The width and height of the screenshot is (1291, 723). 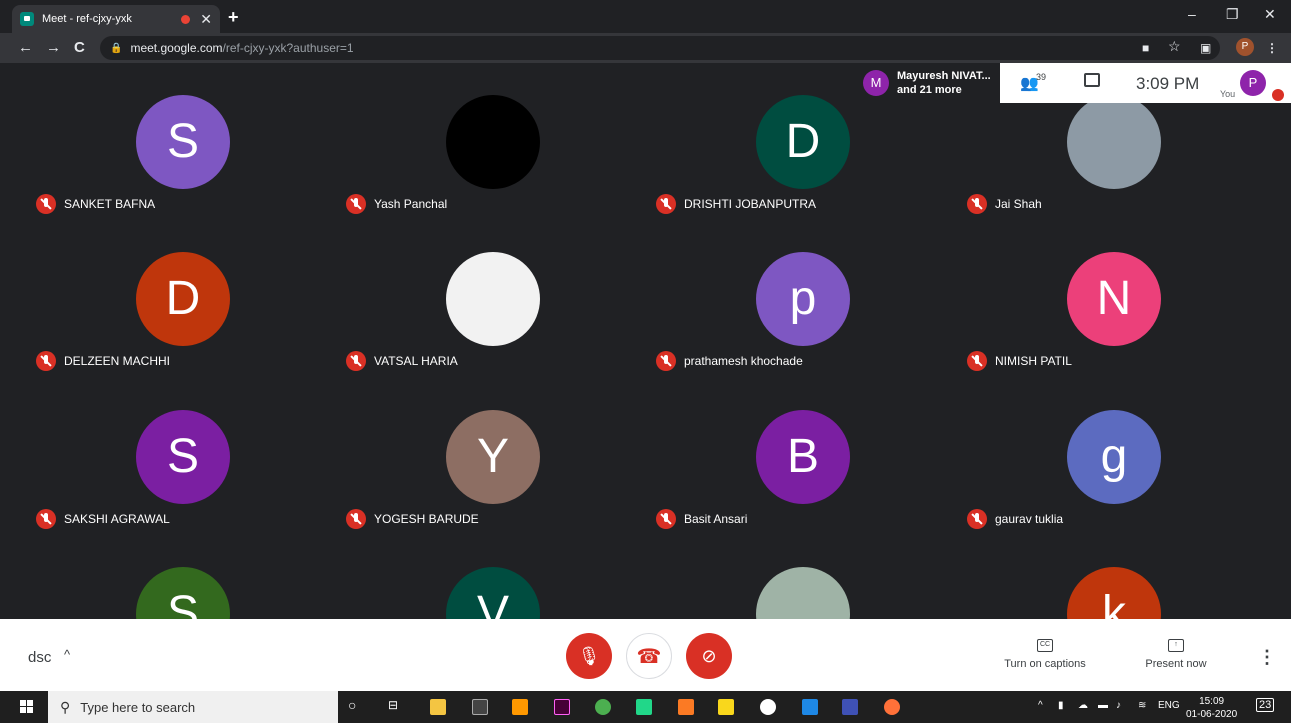 I want to click on participant-name-row: gaurav tuklia, so click(x=1015, y=519).